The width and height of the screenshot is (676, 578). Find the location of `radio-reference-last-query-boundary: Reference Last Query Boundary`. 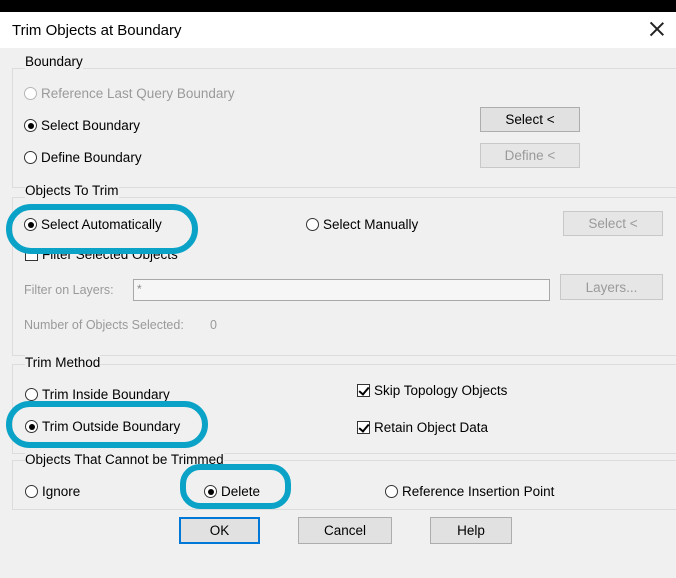

radio-reference-last-query-boundary: Reference Last Query Boundary is located at coordinates (129, 93).